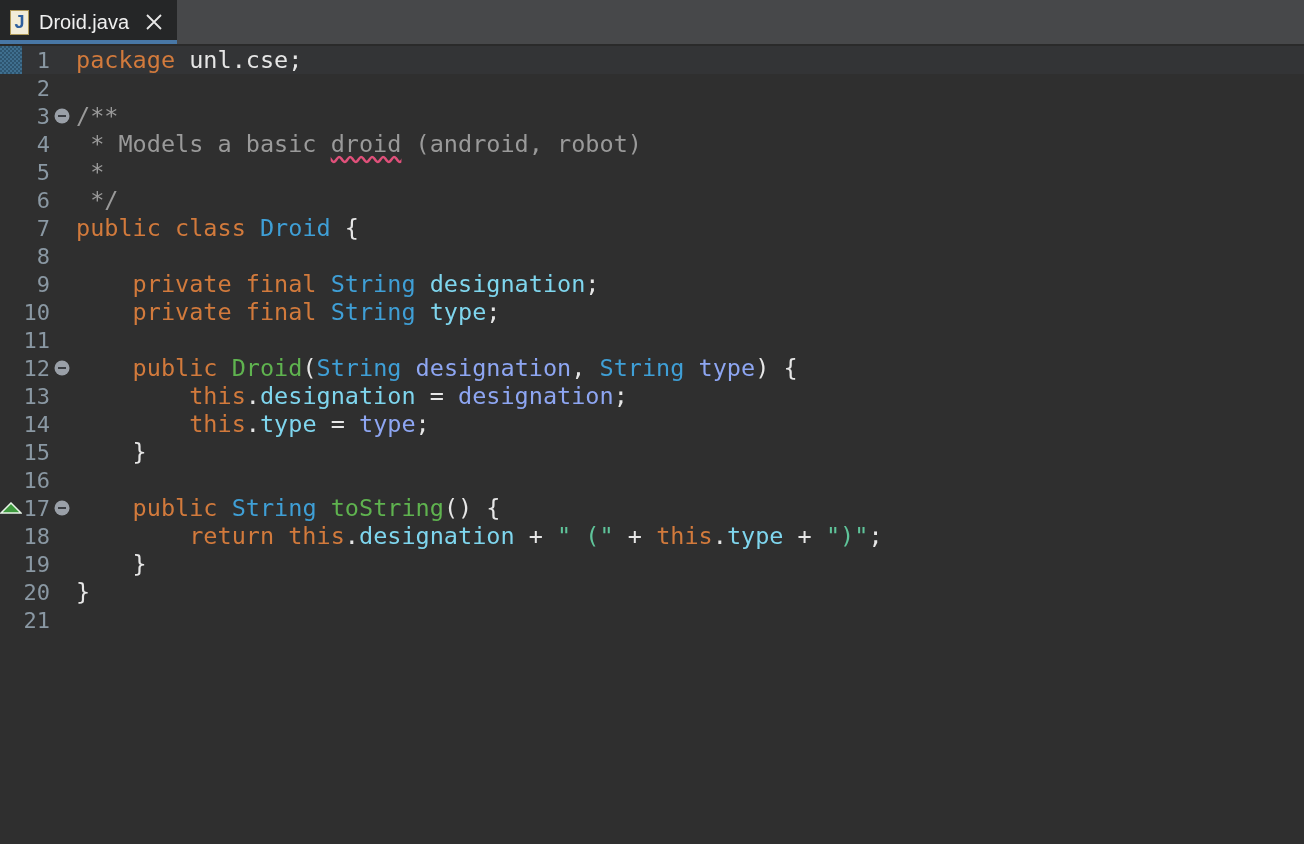 This screenshot has height=844, width=1304. What do you see at coordinates (43, 60) in the screenshot?
I see `line-number: 1` at bounding box center [43, 60].